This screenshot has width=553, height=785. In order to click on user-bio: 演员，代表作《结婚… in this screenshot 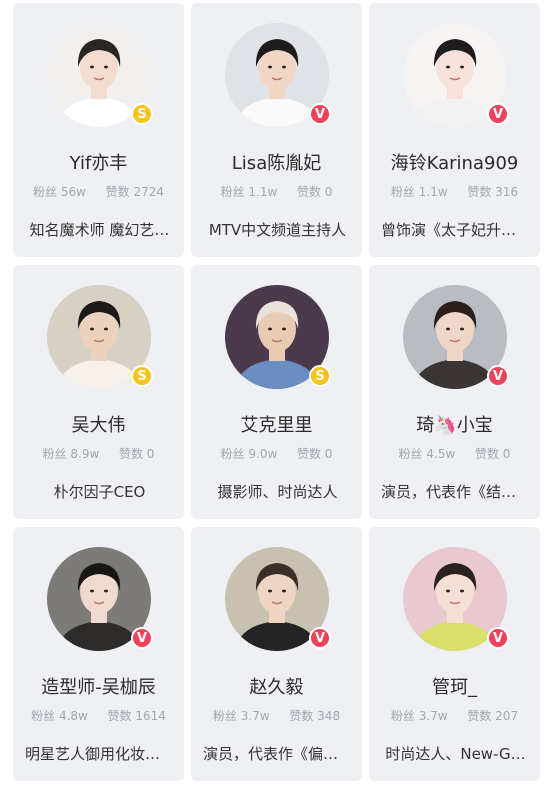, I will do `click(455, 492)`.